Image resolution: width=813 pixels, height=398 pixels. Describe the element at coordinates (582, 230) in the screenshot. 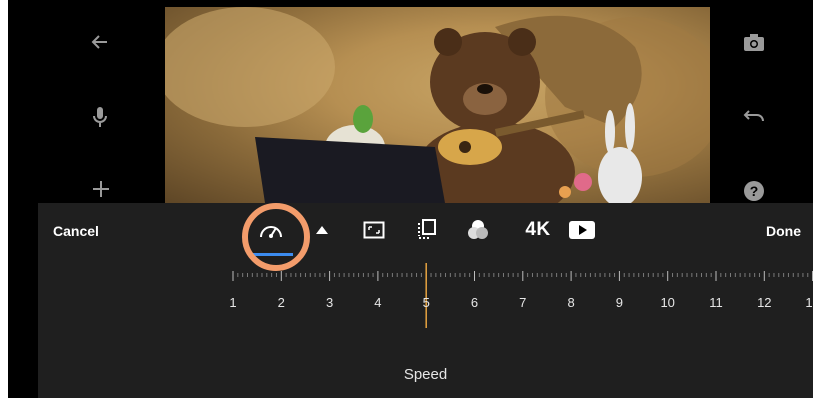

I see `play-icon` at that location.